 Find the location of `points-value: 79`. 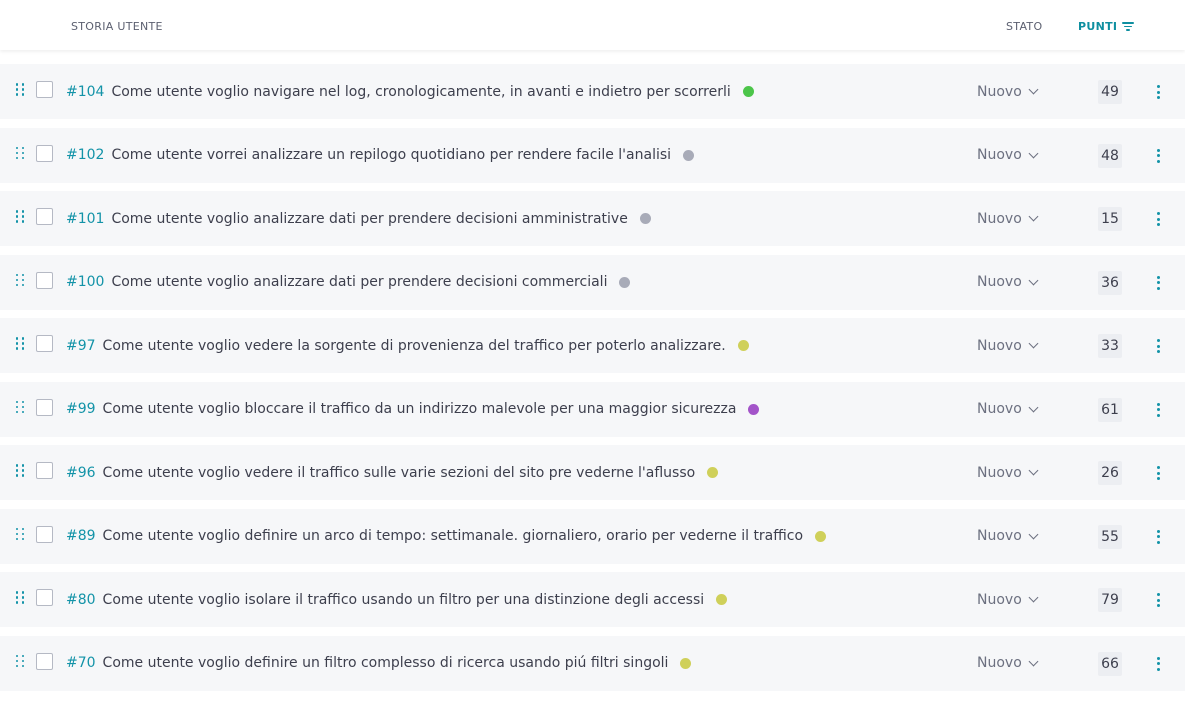

points-value: 79 is located at coordinates (1110, 600).